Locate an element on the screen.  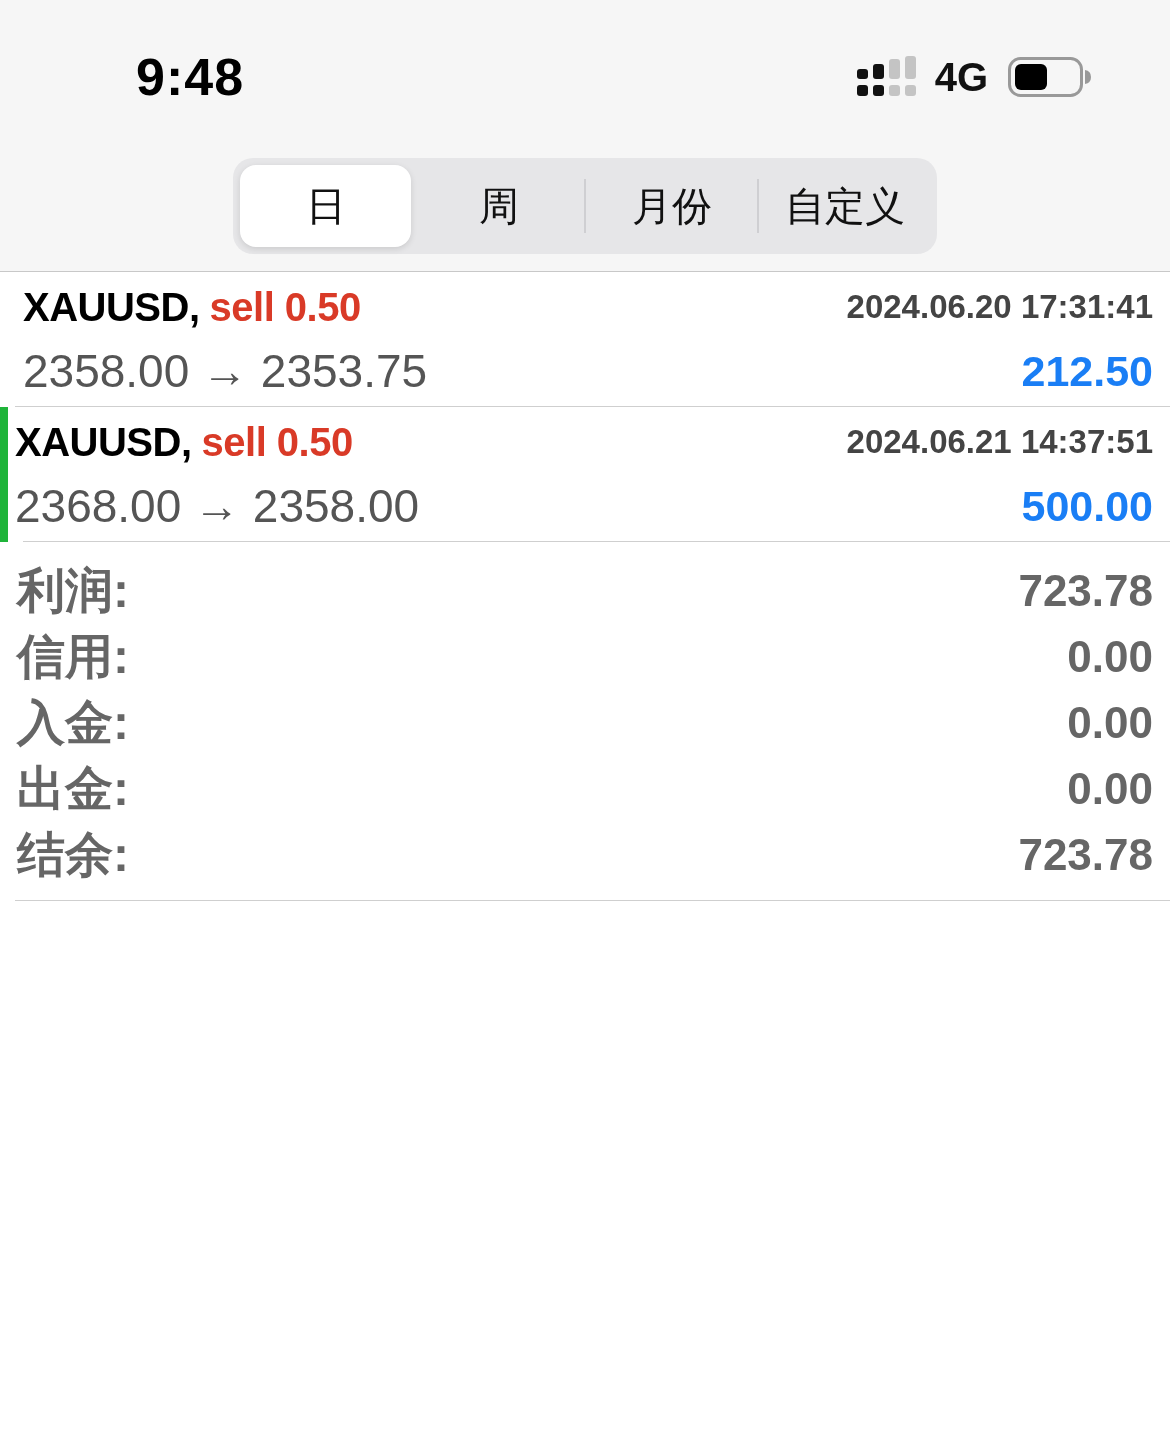
tab: 月份 is located at coordinates (671, 206).